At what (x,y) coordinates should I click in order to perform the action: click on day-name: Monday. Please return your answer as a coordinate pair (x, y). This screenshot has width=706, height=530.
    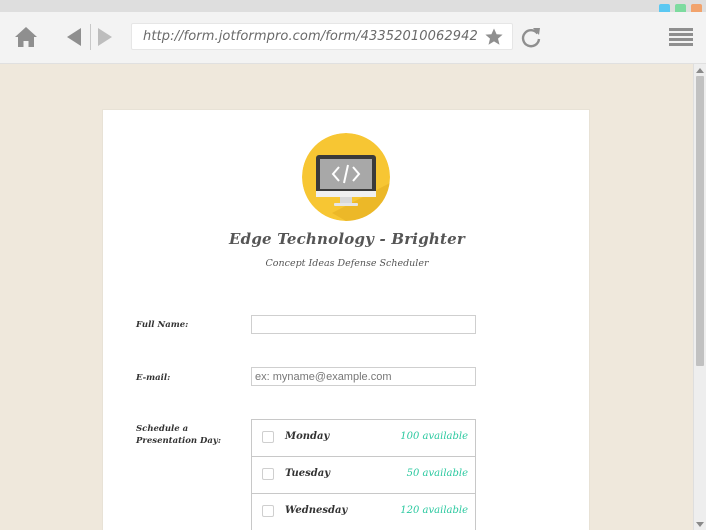
    Looking at the image, I should click on (307, 436).